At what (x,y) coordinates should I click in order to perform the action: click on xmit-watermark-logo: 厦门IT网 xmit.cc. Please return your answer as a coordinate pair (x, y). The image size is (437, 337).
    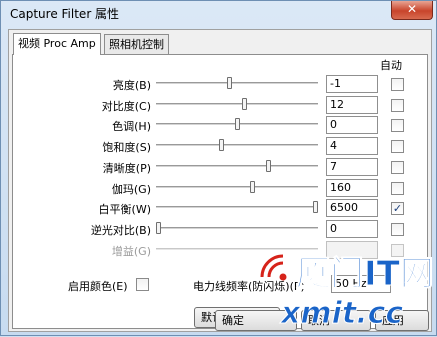
    Looking at the image, I should click on (347, 293).